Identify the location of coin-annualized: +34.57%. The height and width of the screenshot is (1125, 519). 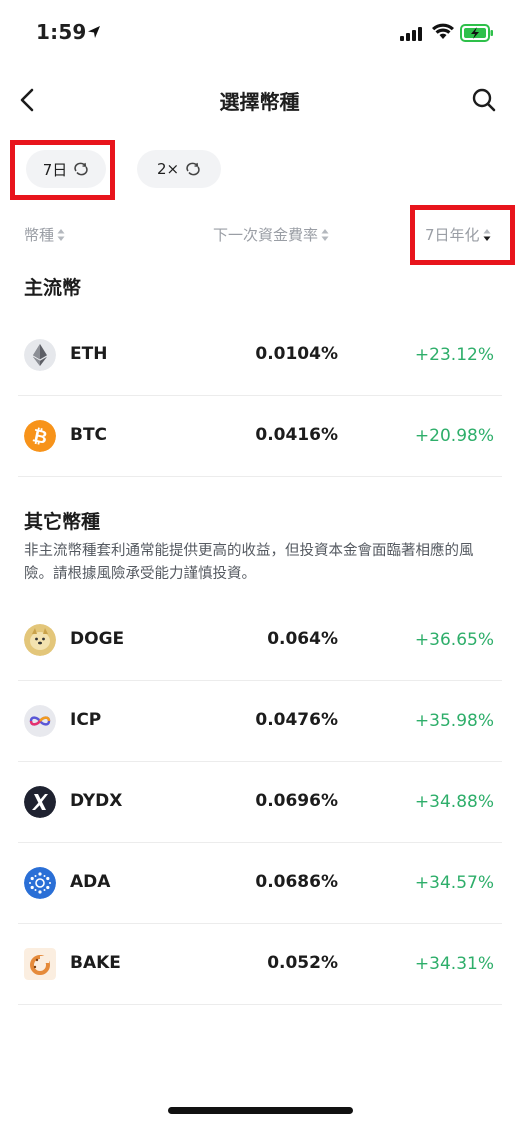
(454, 883).